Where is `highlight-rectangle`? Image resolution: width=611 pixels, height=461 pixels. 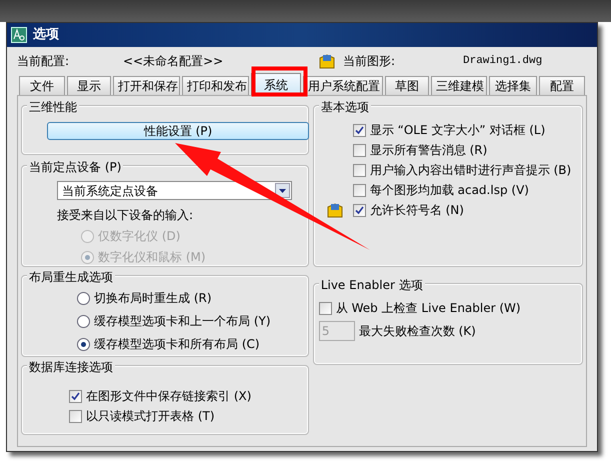 highlight-rectangle is located at coordinates (280, 81).